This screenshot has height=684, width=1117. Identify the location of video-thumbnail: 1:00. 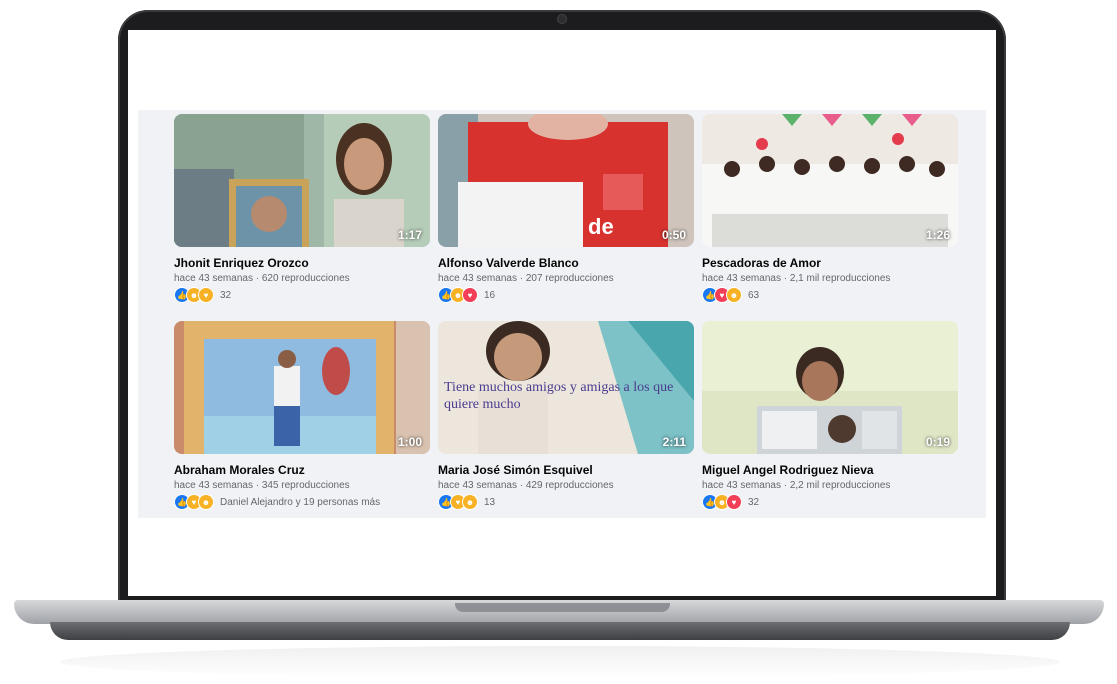
(302, 387).